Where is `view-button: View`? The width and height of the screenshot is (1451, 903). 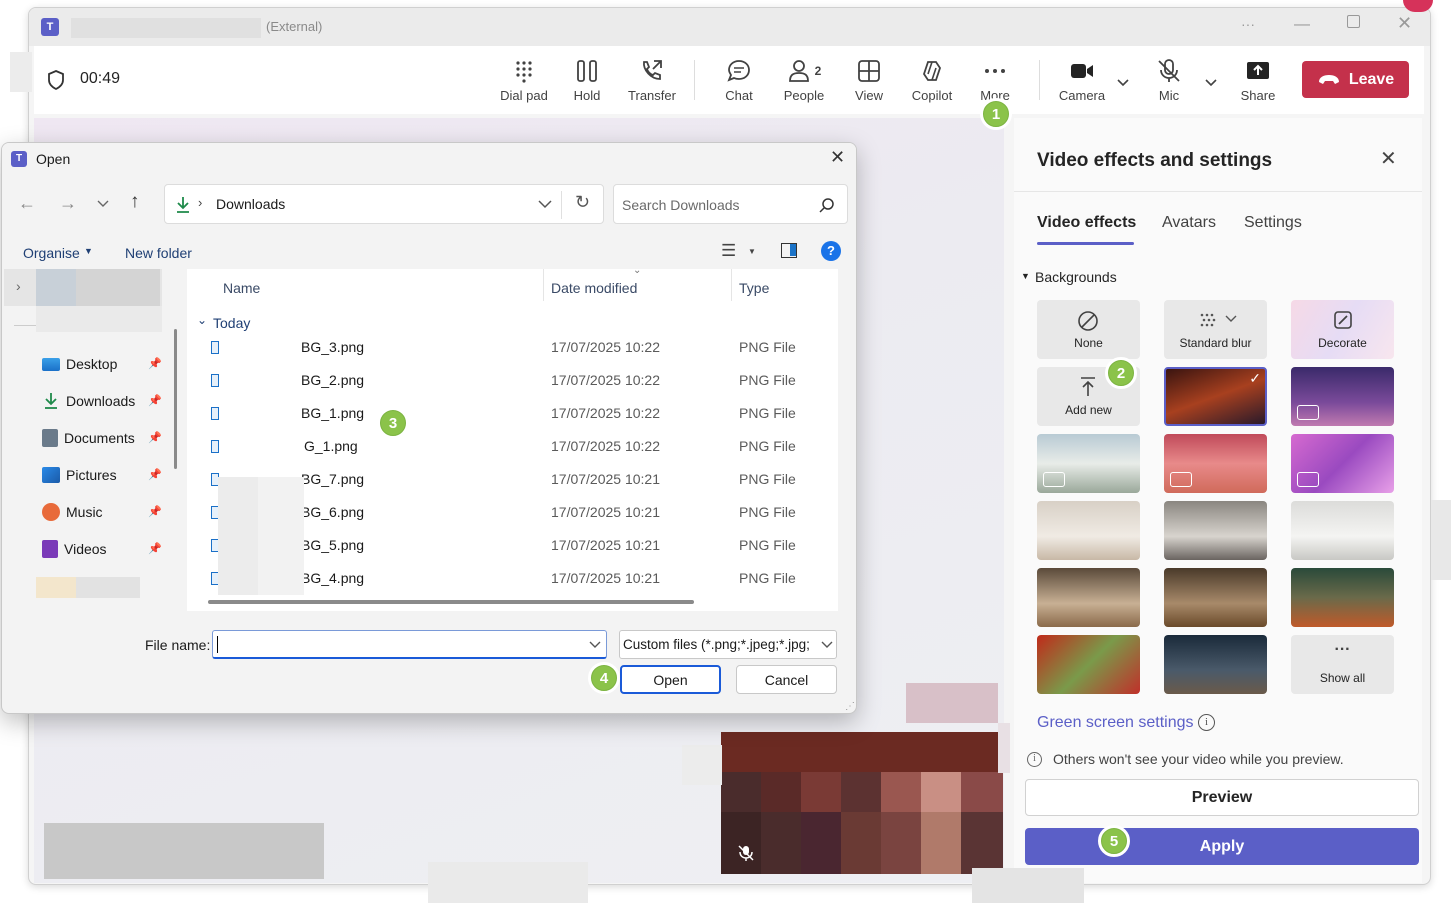
view-button: View is located at coordinates (869, 80).